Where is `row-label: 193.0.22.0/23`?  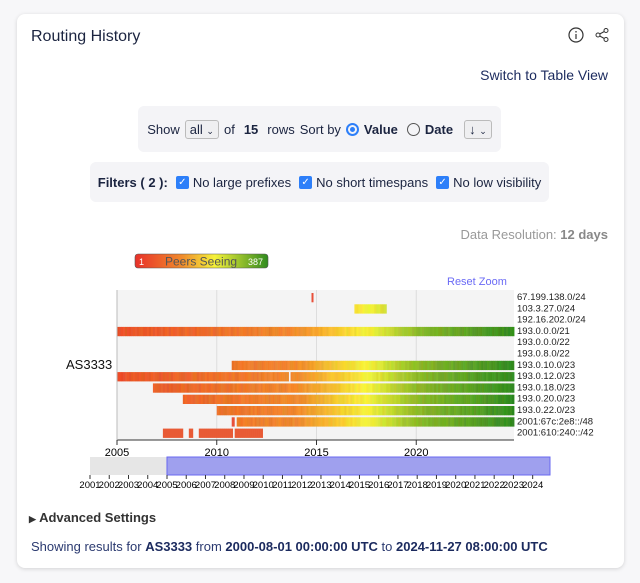 row-label: 193.0.22.0/23 is located at coordinates (546, 410).